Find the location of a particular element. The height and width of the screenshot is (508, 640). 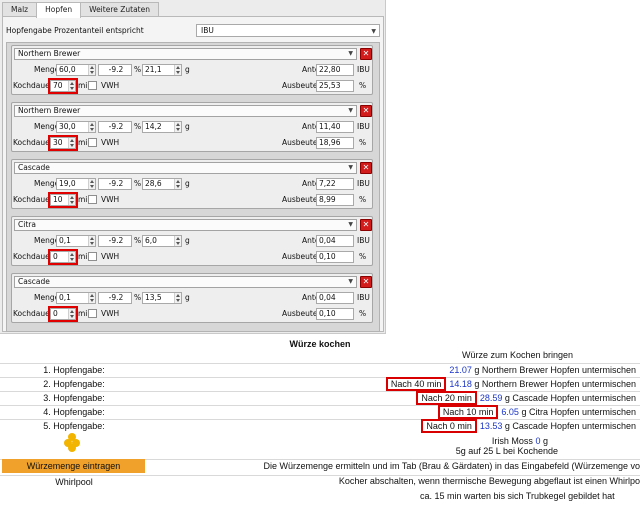

hop-amount: 28.59 is located at coordinates (491, 398).